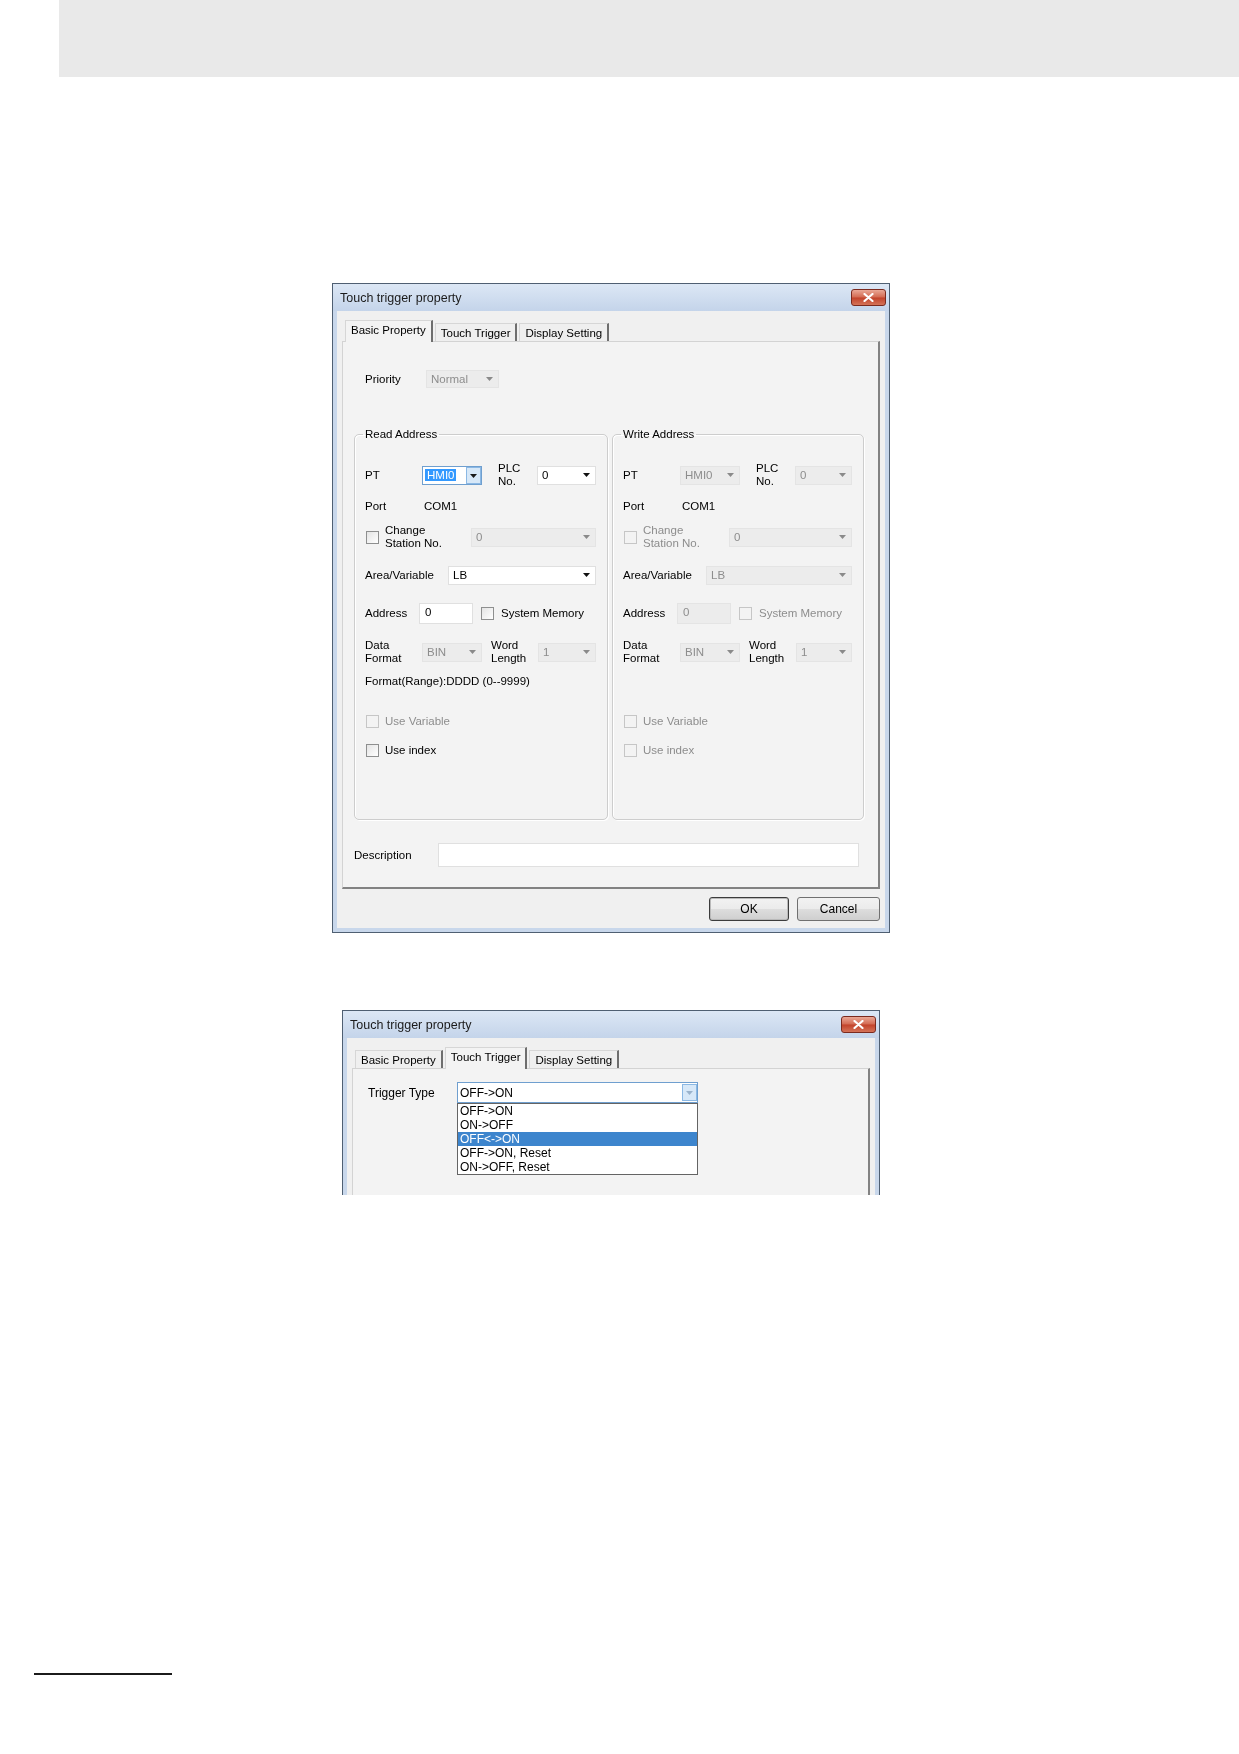 This screenshot has height=1754, width=1239. Describe the element at coordinates (383, 378) in the screenshot. I see `field-label: Priority` at that location.